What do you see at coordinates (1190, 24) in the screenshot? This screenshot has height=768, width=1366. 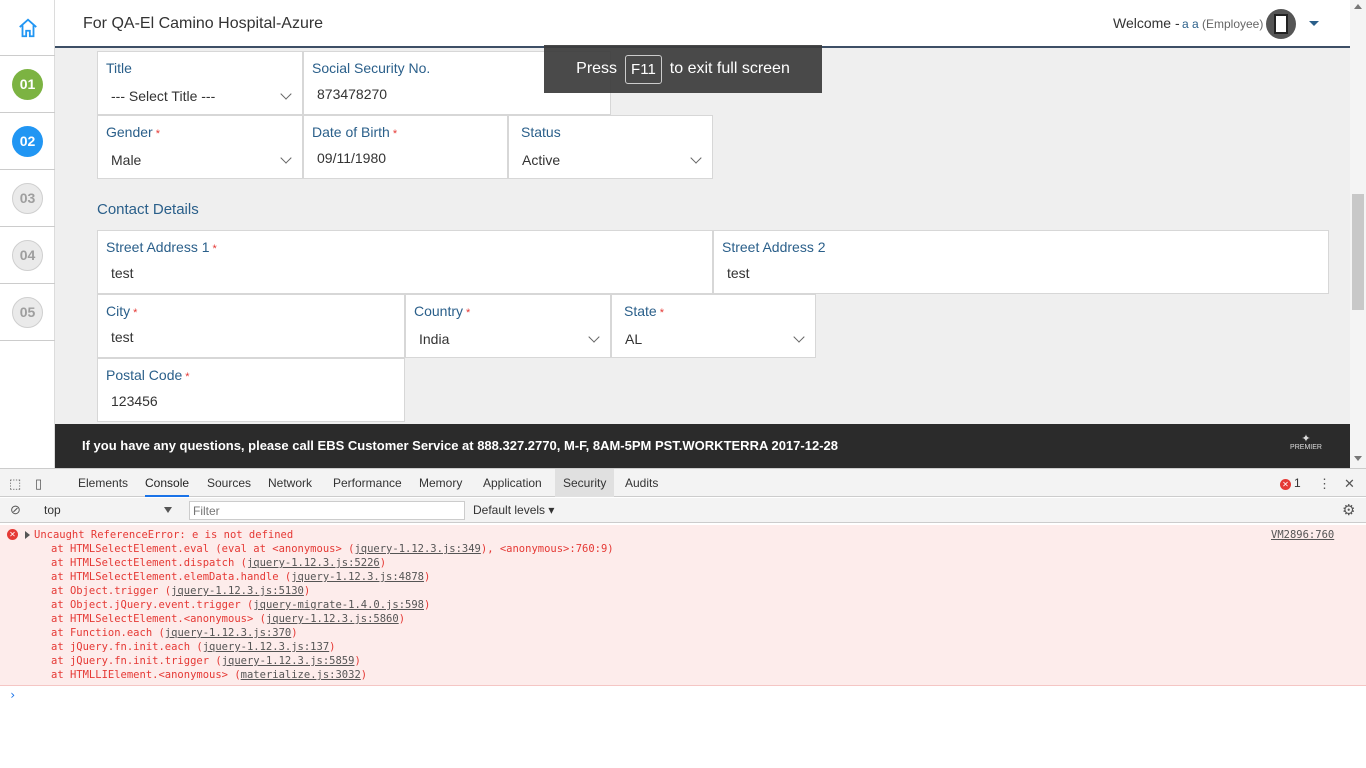 I see `user-name: a a` at bounding box center [1190, 24].